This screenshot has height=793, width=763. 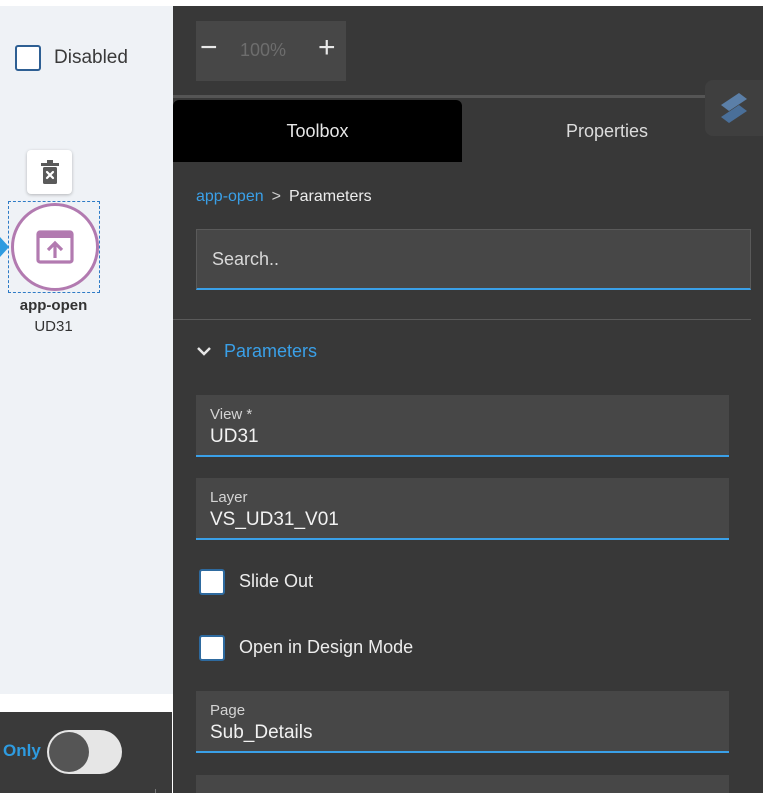 I want to click on section-divider, so click(x=462, y=319).